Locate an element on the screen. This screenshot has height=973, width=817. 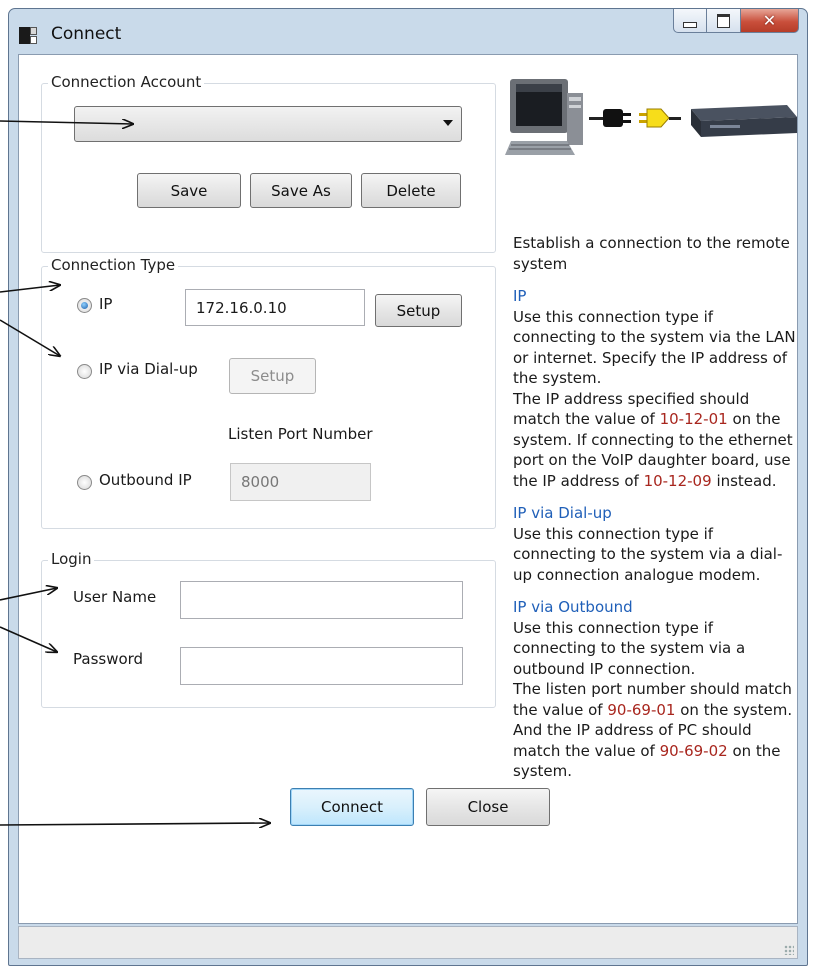
arrow-to-username is located at coordinates (28, 594).